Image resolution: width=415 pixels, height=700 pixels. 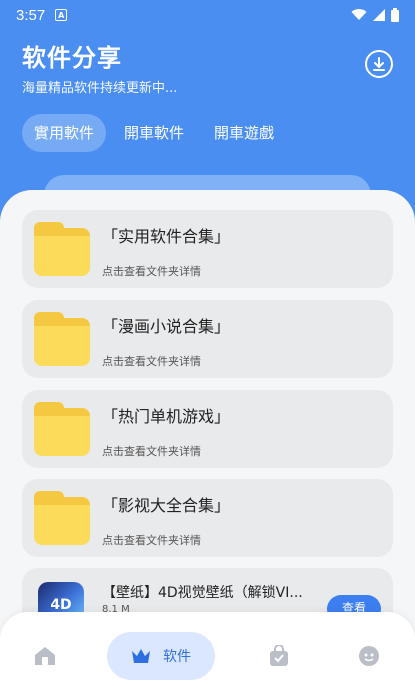 I want to click on status-bar: 3:57 A, so click(x=207, y=15).